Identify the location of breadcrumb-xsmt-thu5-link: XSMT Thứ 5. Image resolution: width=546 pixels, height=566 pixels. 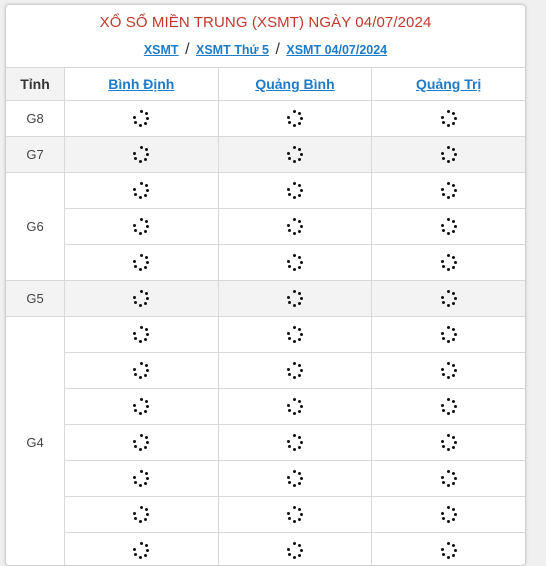
(232, 50).